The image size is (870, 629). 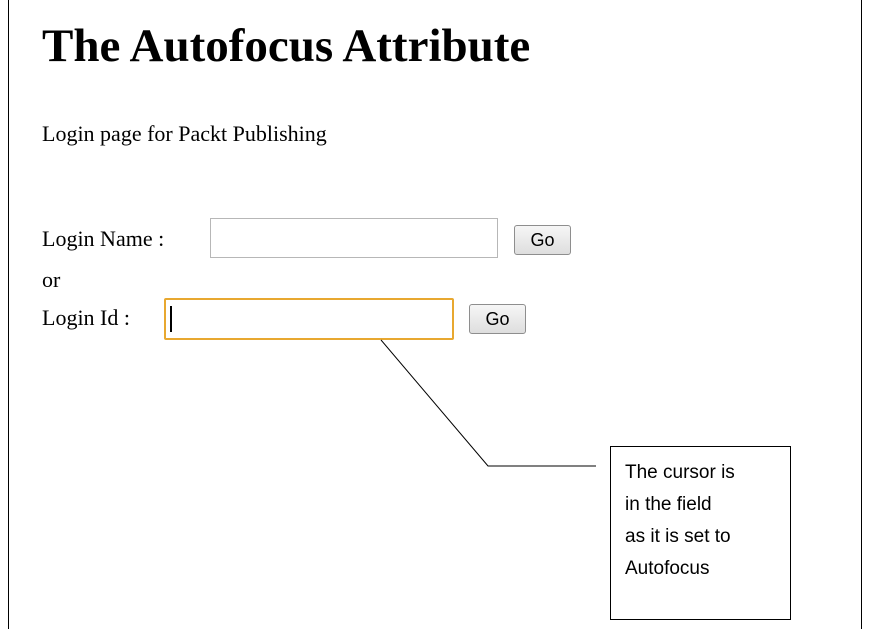 What do you see at coordinates (542, 240) in the screenshot?
I see `login-name-go-button: Go` at bounding box center [542, 240].